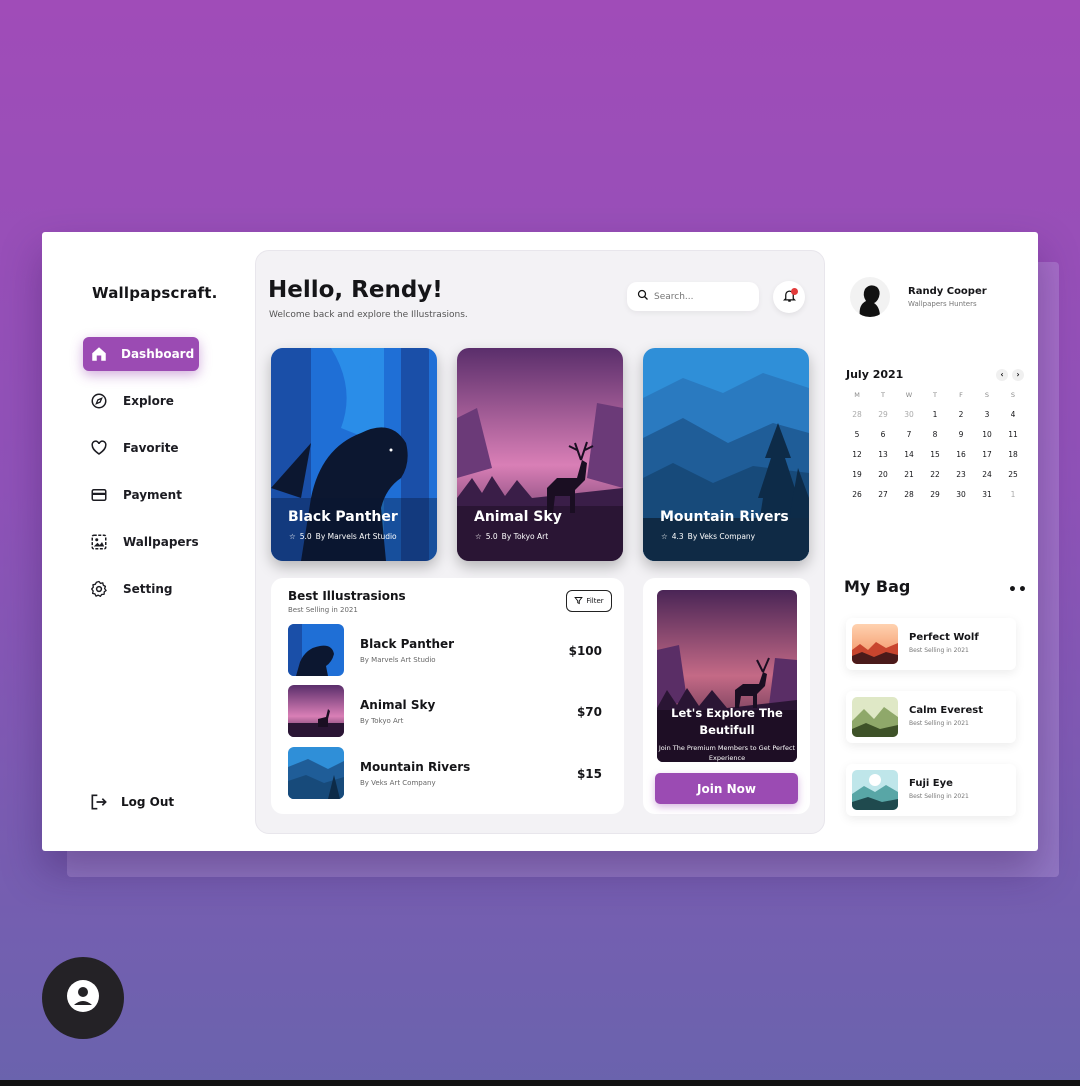 Image resolution: width=1080 pixels, height=1086 pixels. I want to click on sidebar-item-favorite: Favorite, so click(163, 448).